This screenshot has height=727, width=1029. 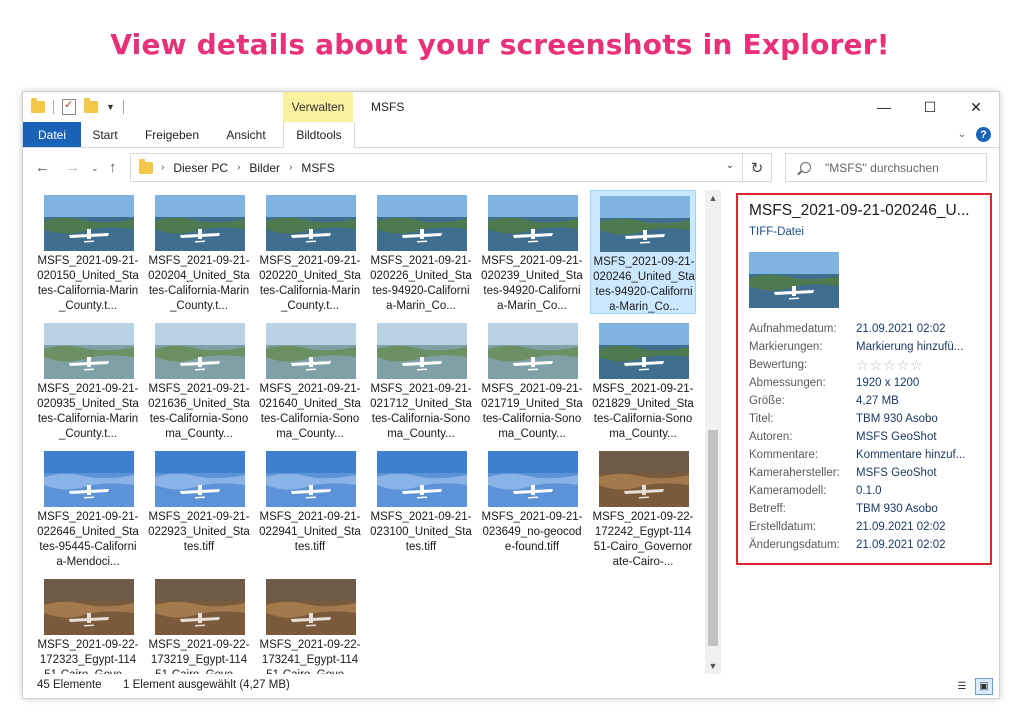 What do you see at coordinates (771, 437) in the screenshot?
I see `property-label: Autoren:` at bounding box center [771, 437].